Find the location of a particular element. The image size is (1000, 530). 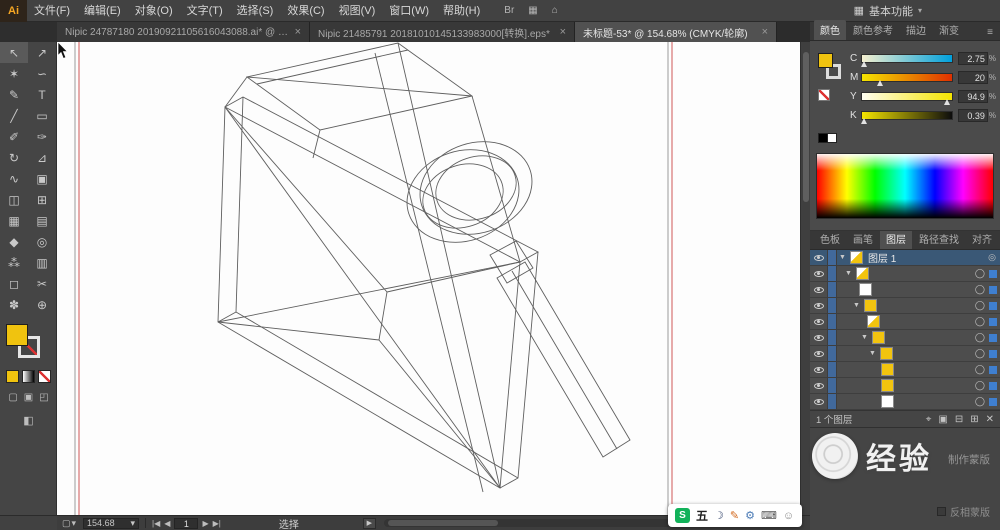

type-tool: T is located at coordinates (42, 94).